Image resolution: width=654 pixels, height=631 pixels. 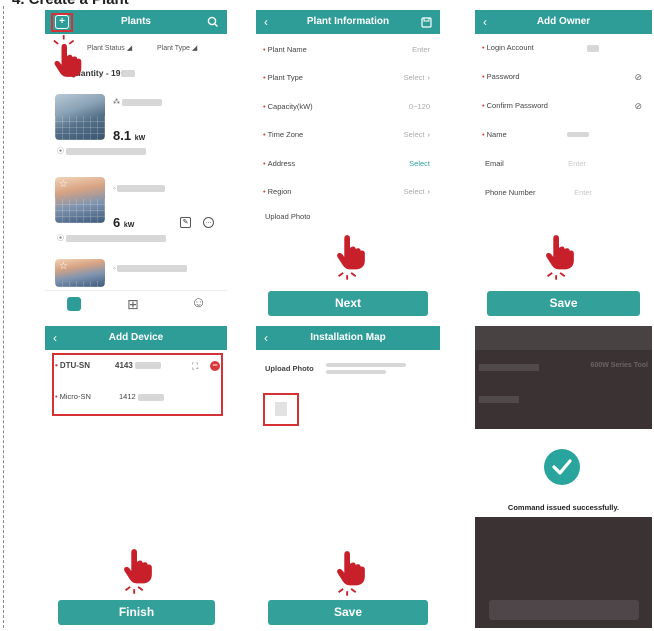 What do you see at coordinates (348, 217) in the screenshot?
I see `upload-photo-label: Upload Photo` at bounding box center [348, 217].